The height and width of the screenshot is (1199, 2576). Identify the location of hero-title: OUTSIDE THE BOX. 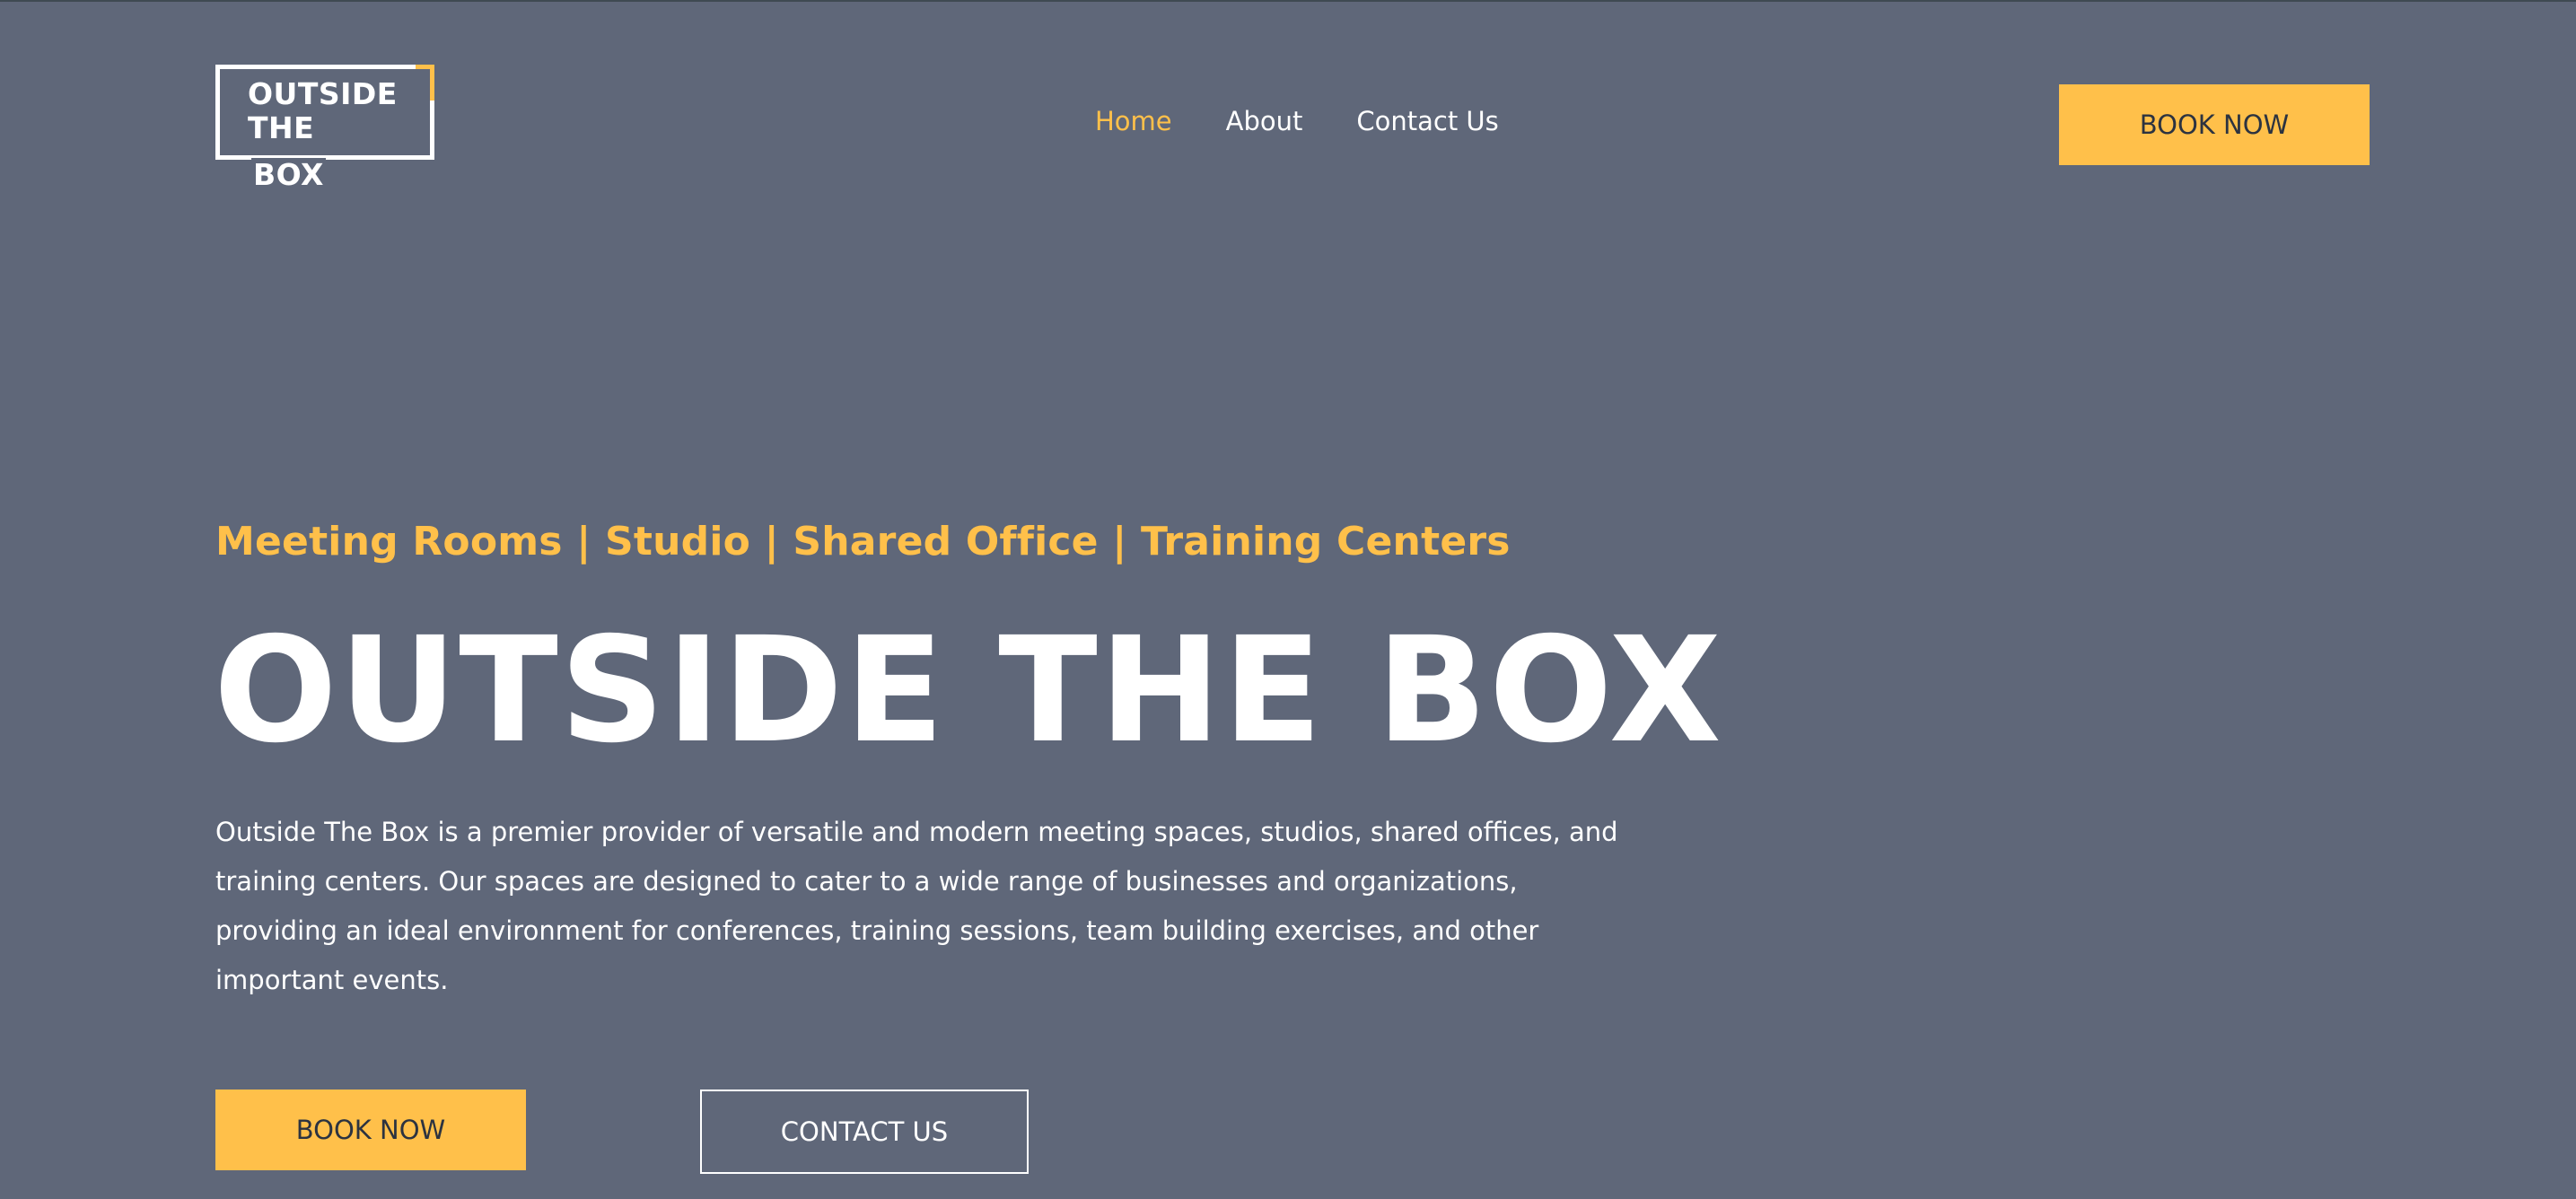
(968, 691).